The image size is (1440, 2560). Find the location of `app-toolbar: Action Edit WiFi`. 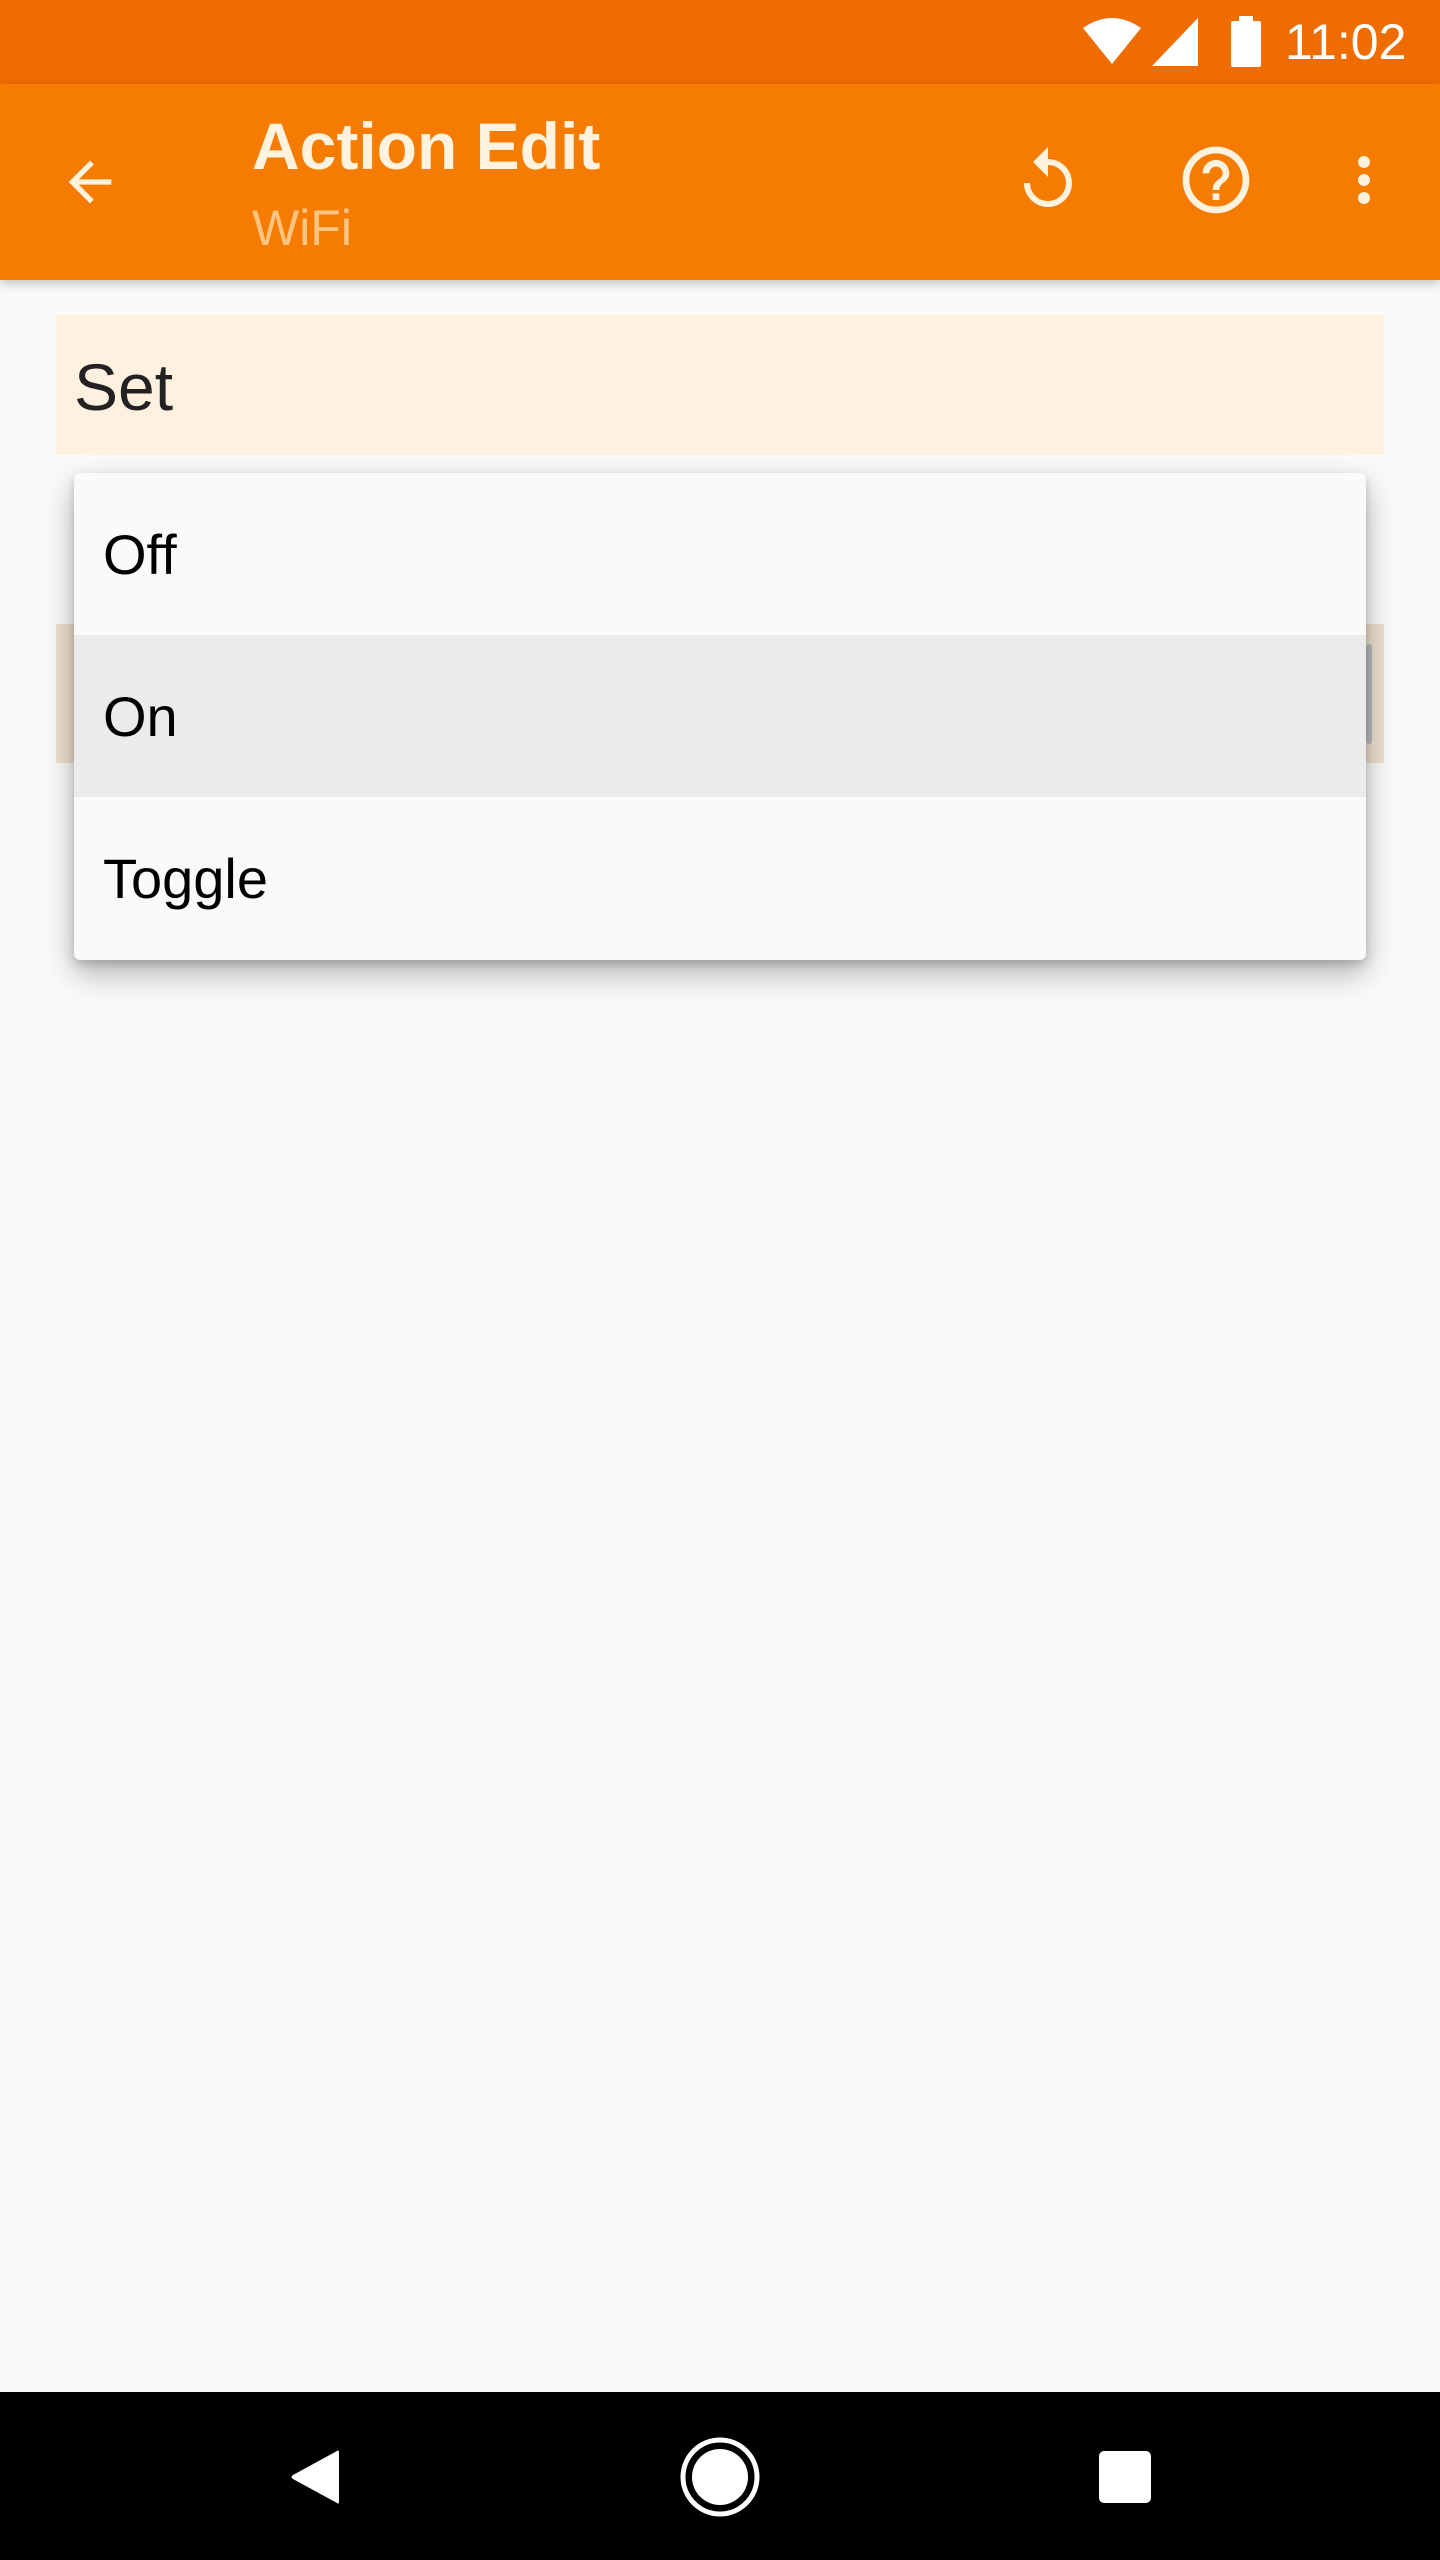

app-toolbar: Action Edit WiFi is located at coordinates (720, 182).